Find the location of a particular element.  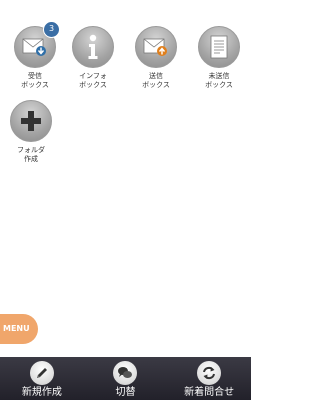

plus-icon is located at coordinates (31, 121).